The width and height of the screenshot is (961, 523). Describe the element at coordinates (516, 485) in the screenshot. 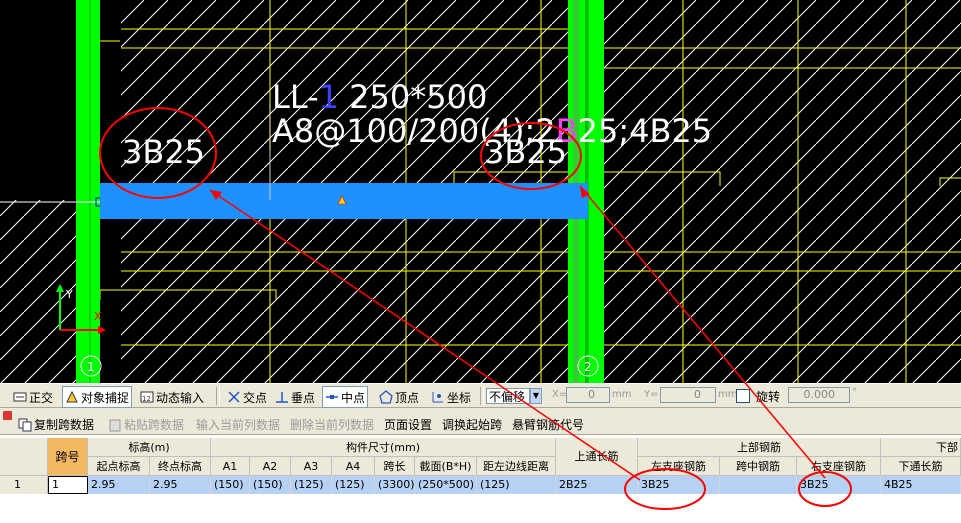

I see `cell-dist-left: (125)` at that location.